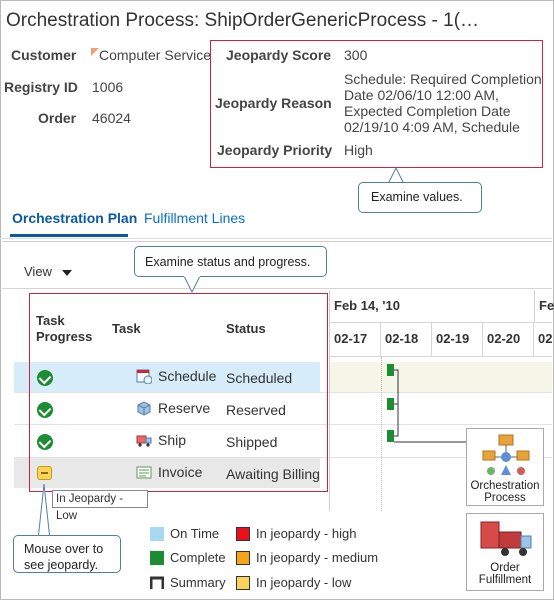 Image resolution: width=554 pixels, height=600 pixels. What do you see at coordinates (505, 492) in the screenshot?
I see `orchestration-process-label: Orchestration Process` at bounding box center [505, 492].